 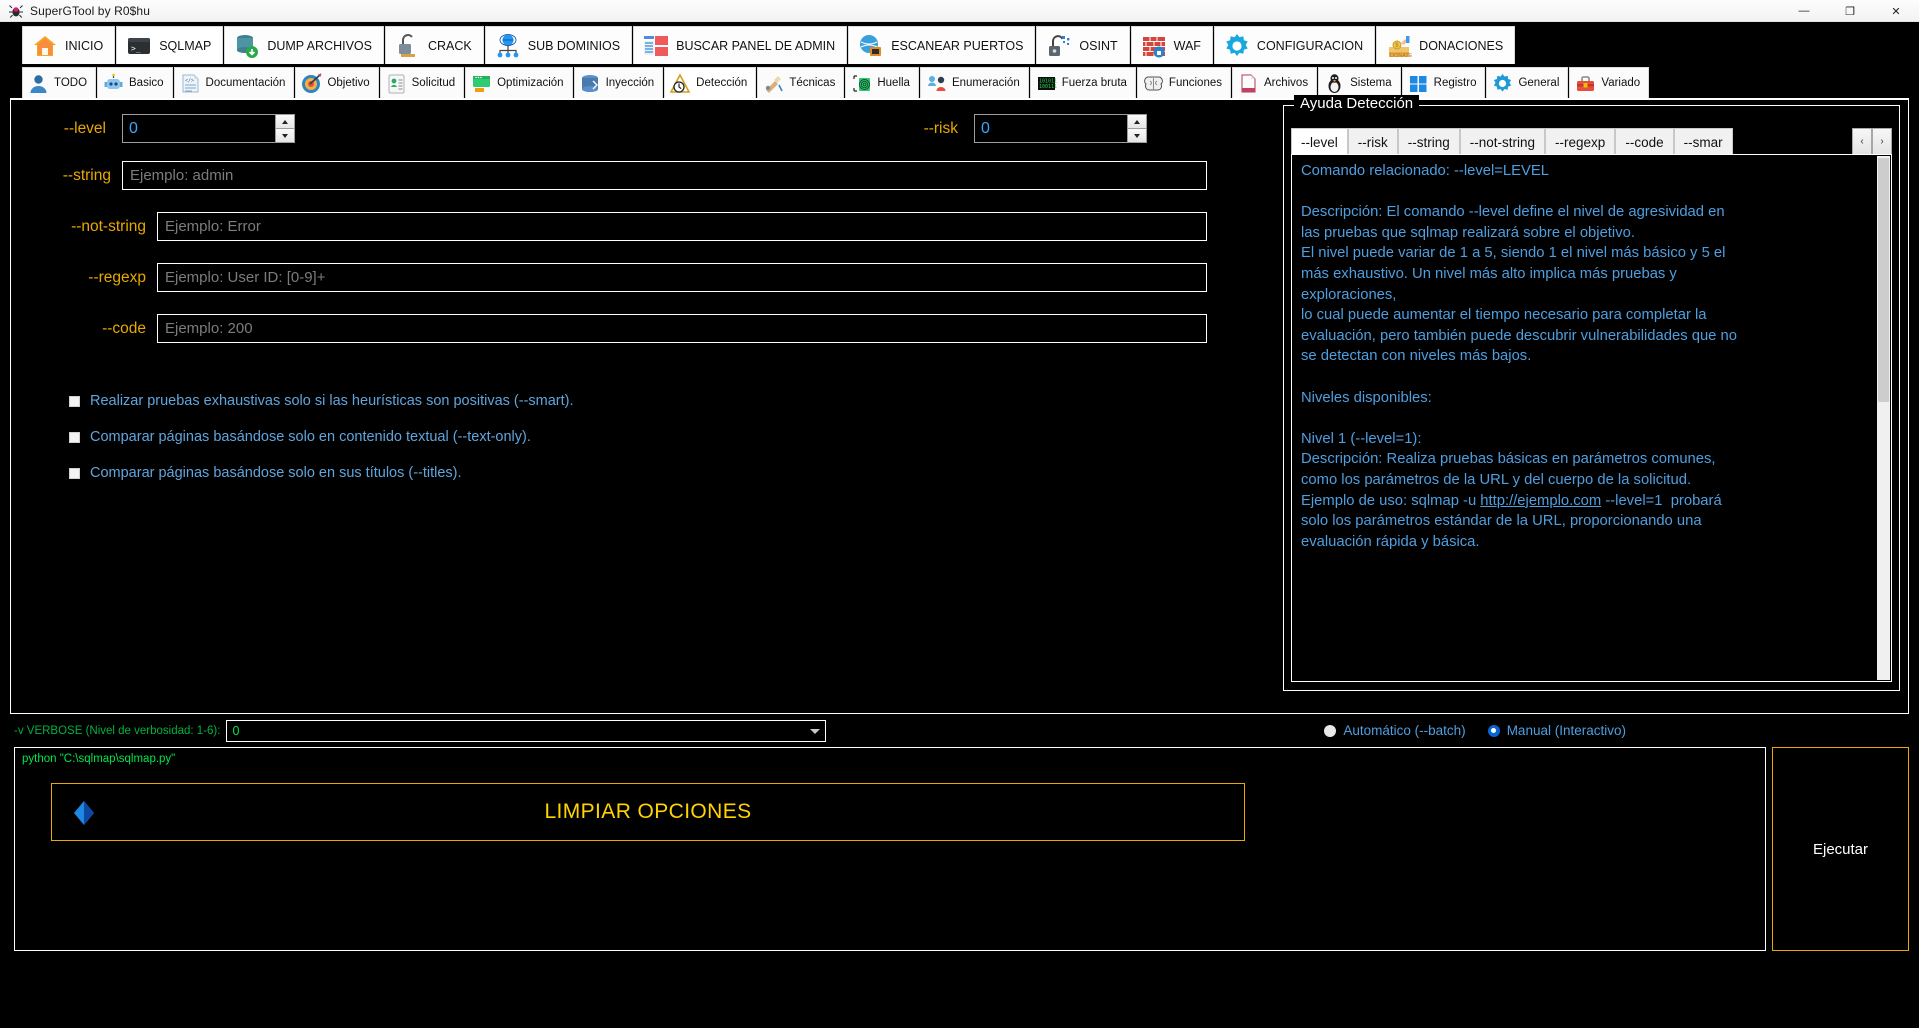 What do you see at coordinates (234, 82) in the screenshot?
I see `sub-tab-documentacion: </> Documentación` at bounding box center [234, 82].